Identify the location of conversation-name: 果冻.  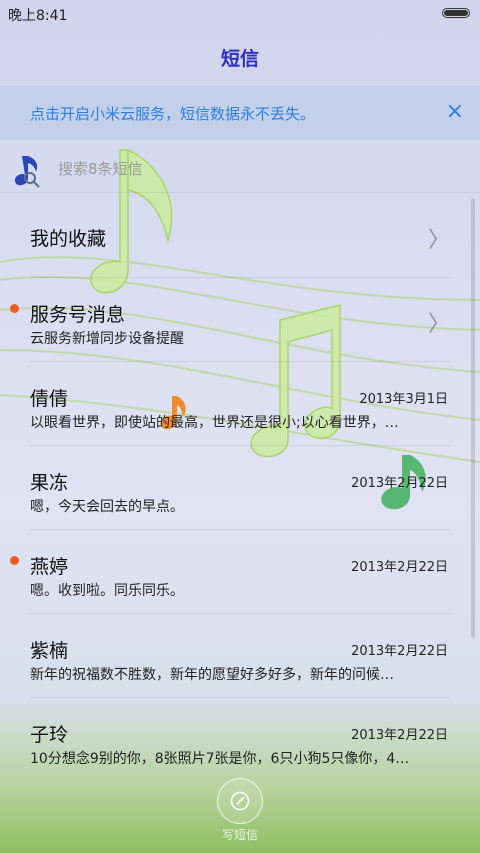
(49, 483).